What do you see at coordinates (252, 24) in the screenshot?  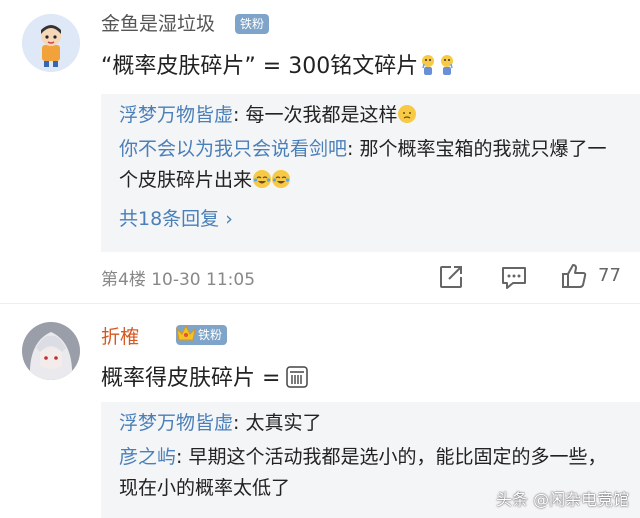 I see `fan-badge-1: 铁粉` at bounding box center [252, 24].